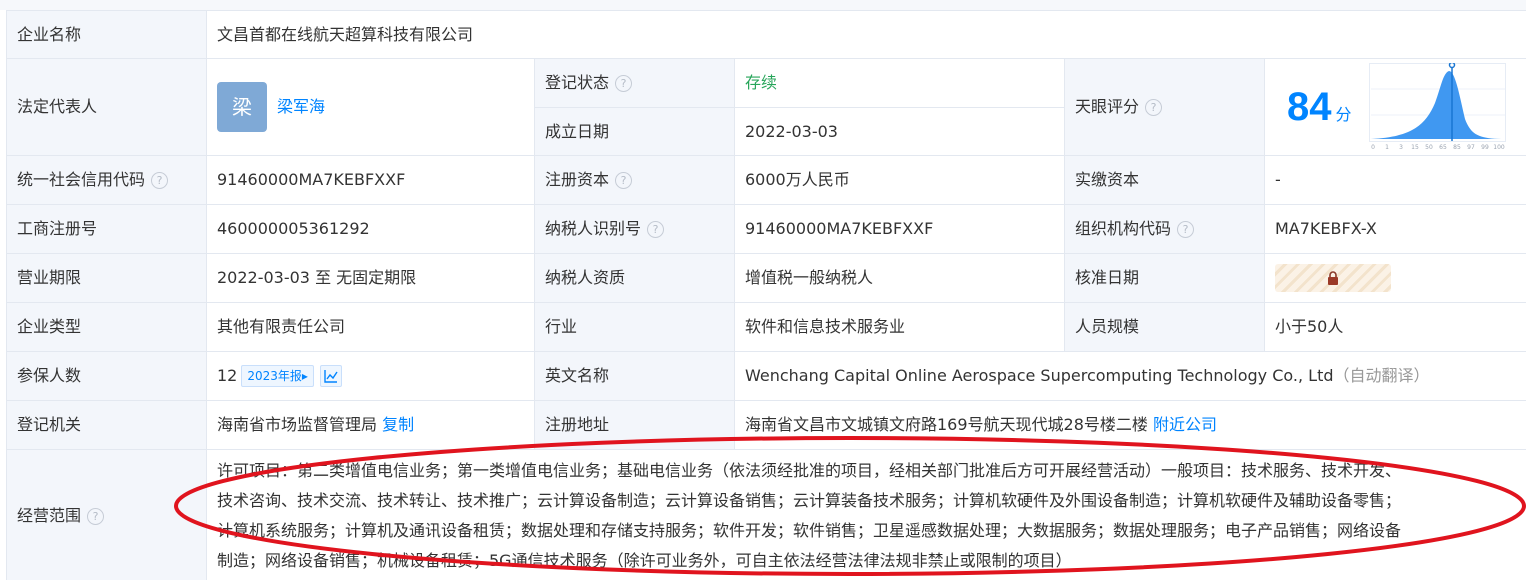 The image size is (1526, 580). Describe the element at coordinates (634, 327) in the screenshot. I see `industry-label: 行业` at that location.